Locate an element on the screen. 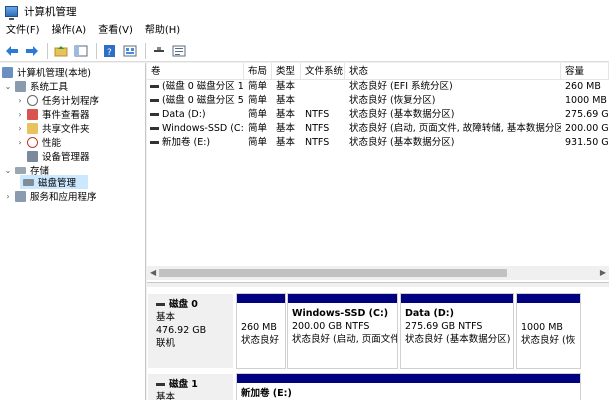 This screenshot has width=609, height=400. disk-0-label: 磁盘 0 基本 476.92 GB 联机 is located at coordinates (190, 331).